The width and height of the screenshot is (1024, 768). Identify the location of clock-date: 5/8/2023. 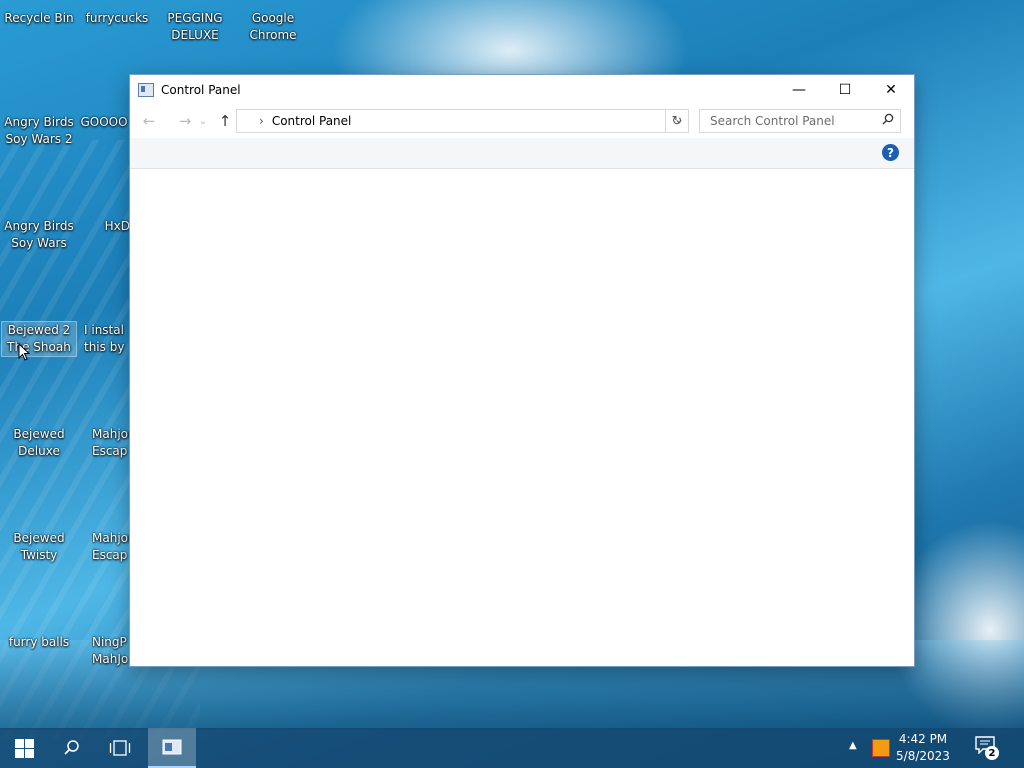
(923, 756).